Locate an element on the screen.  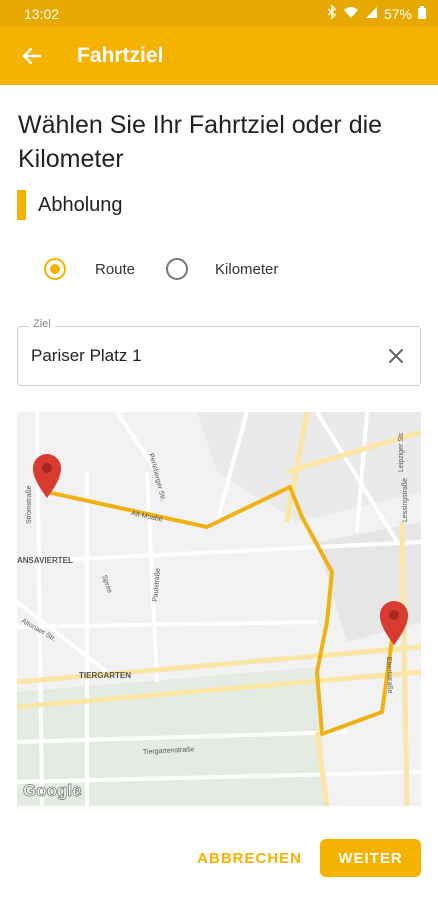
map-label-area1: ANSAVIERTEL is located at coordinates (45, 560).